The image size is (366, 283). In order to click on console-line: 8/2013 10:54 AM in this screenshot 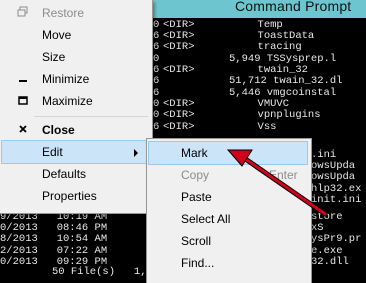, I will do `click(54, 239)`.